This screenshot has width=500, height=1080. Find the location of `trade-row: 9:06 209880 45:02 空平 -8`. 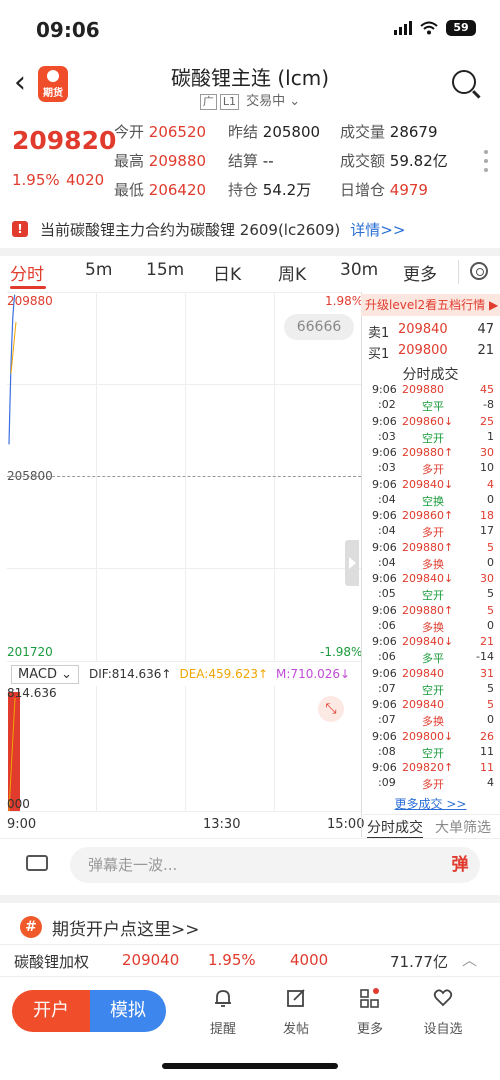

trade-row: 9:06 209880 45:02 空平 -8 is located at coordinates (430, 399).